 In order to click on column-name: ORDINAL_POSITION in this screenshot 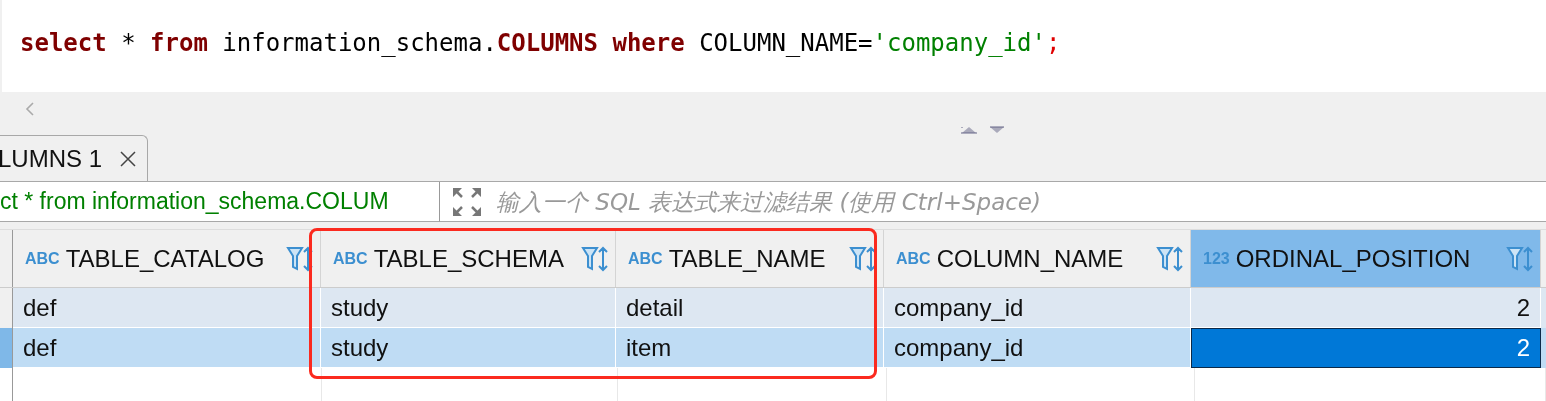, I will do `click(1353, 258)`.